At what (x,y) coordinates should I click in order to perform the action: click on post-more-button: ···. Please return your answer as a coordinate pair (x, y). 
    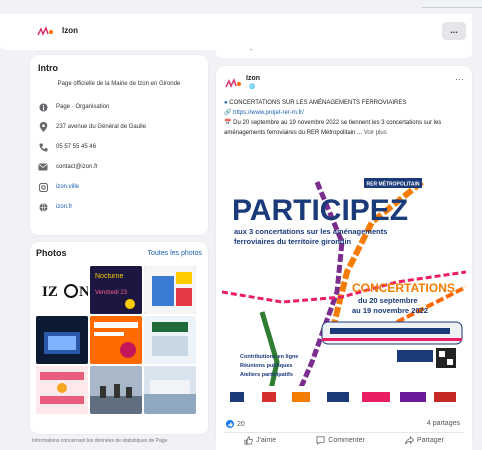
    Looking at the image, I should click on (459, 79).